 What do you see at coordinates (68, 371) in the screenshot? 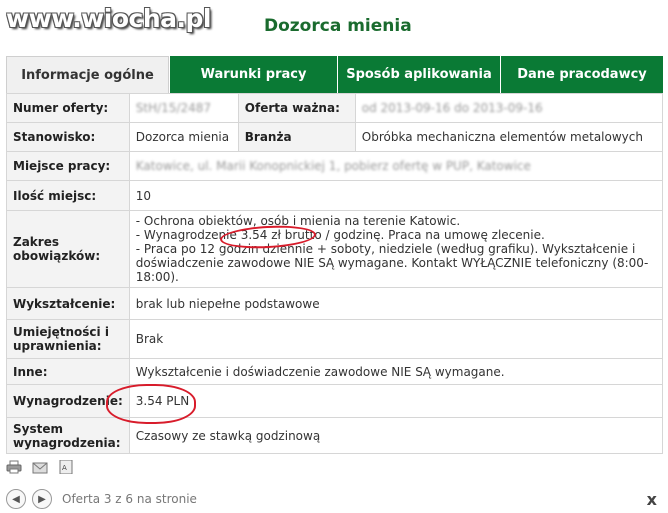
I see `other-label: Inne:` at bounding box center [68, 371].